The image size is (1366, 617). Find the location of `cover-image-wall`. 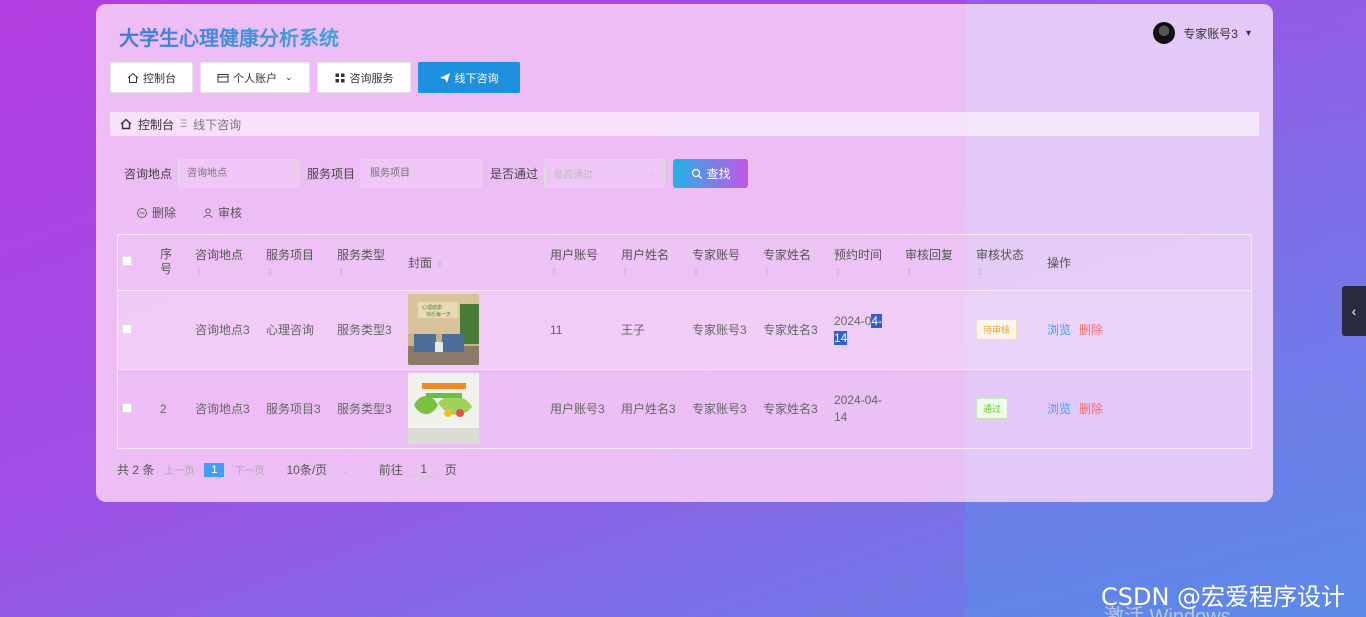

cover-image-wall is located at coordinates (443, 409).